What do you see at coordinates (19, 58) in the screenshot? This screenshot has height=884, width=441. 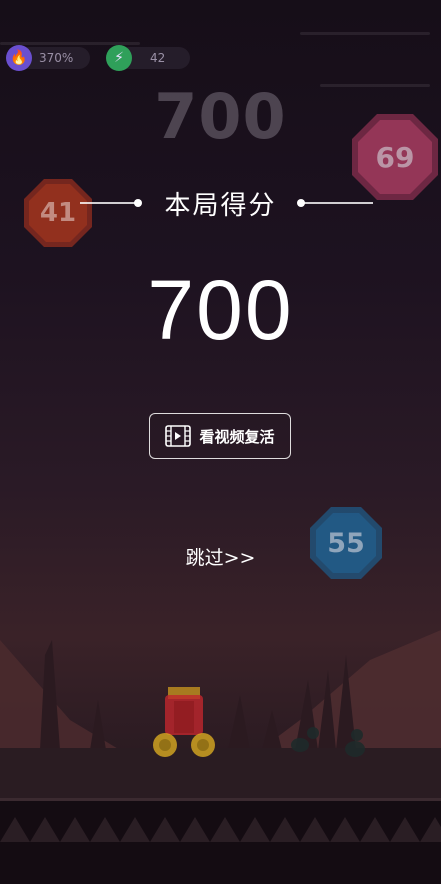 I see `flame-icon: 🔥` at bounding box center [19, 58].